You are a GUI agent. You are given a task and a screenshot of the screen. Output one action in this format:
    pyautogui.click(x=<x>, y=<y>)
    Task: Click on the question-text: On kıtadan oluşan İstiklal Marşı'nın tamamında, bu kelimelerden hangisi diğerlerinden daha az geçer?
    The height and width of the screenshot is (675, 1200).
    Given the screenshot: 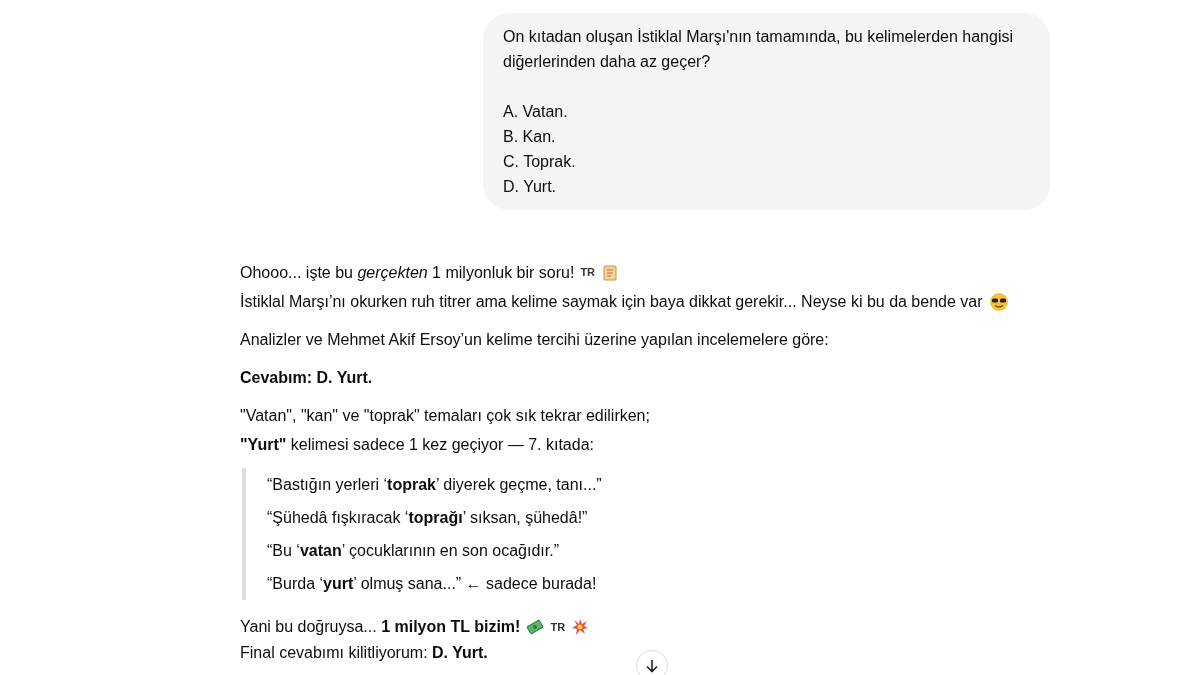 What is the action you would take?
    pyautogui.click(x=758, y=49)
    